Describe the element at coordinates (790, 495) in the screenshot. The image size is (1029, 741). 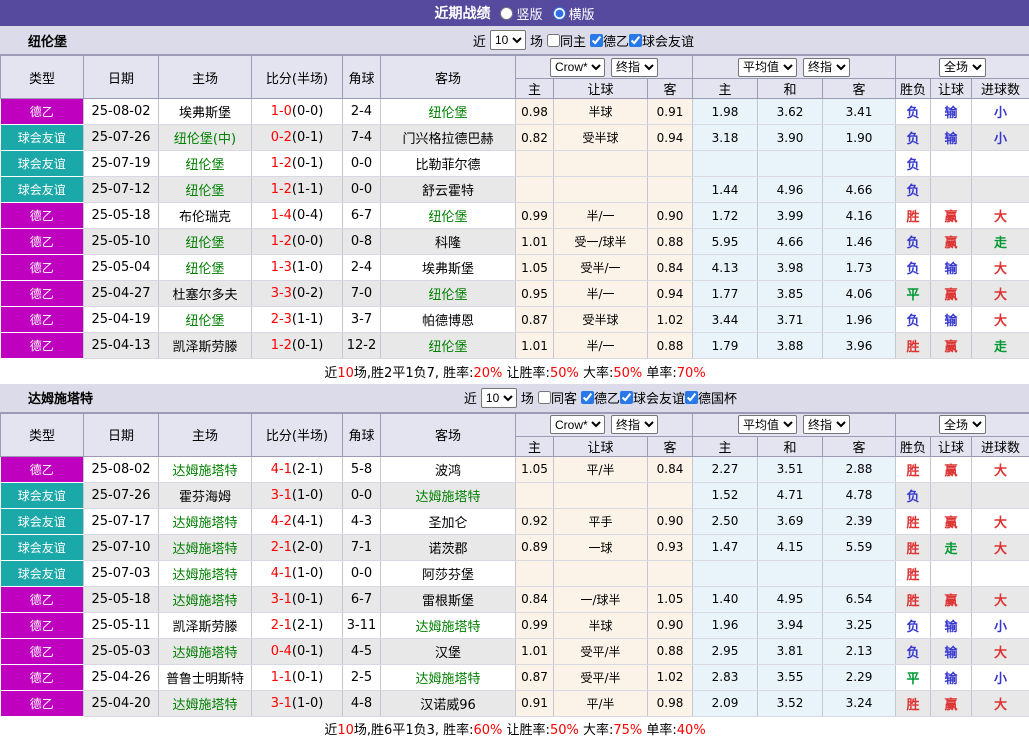
I see `avg-draw: 4.71` at that location.